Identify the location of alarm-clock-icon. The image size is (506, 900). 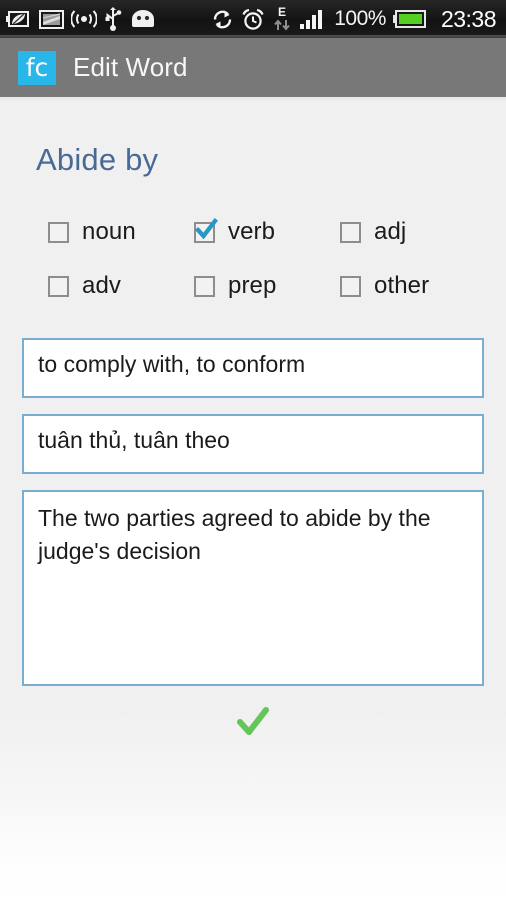
(253, 19).